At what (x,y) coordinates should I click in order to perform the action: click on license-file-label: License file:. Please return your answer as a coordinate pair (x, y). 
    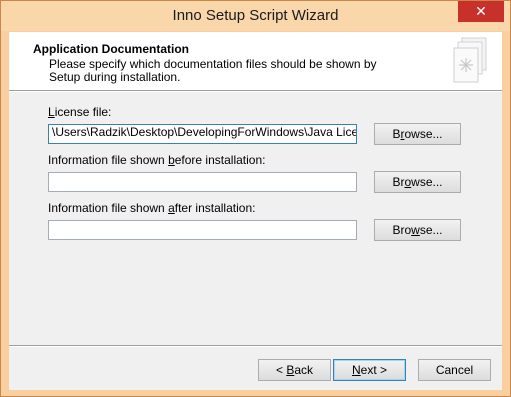
    Looking at the image, I should click on (80, 112).